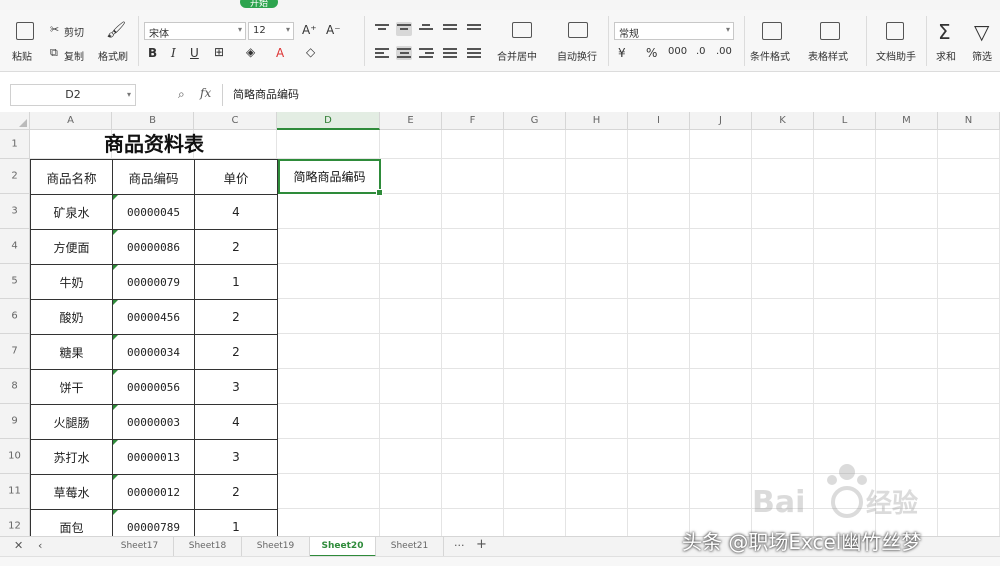 Image resolution: width=1000 pixels, height=566 pixels. What do you see at coordinates (426, 53) in the screenshot?
I see `align-right-icon` at bounding box center [426, 53].